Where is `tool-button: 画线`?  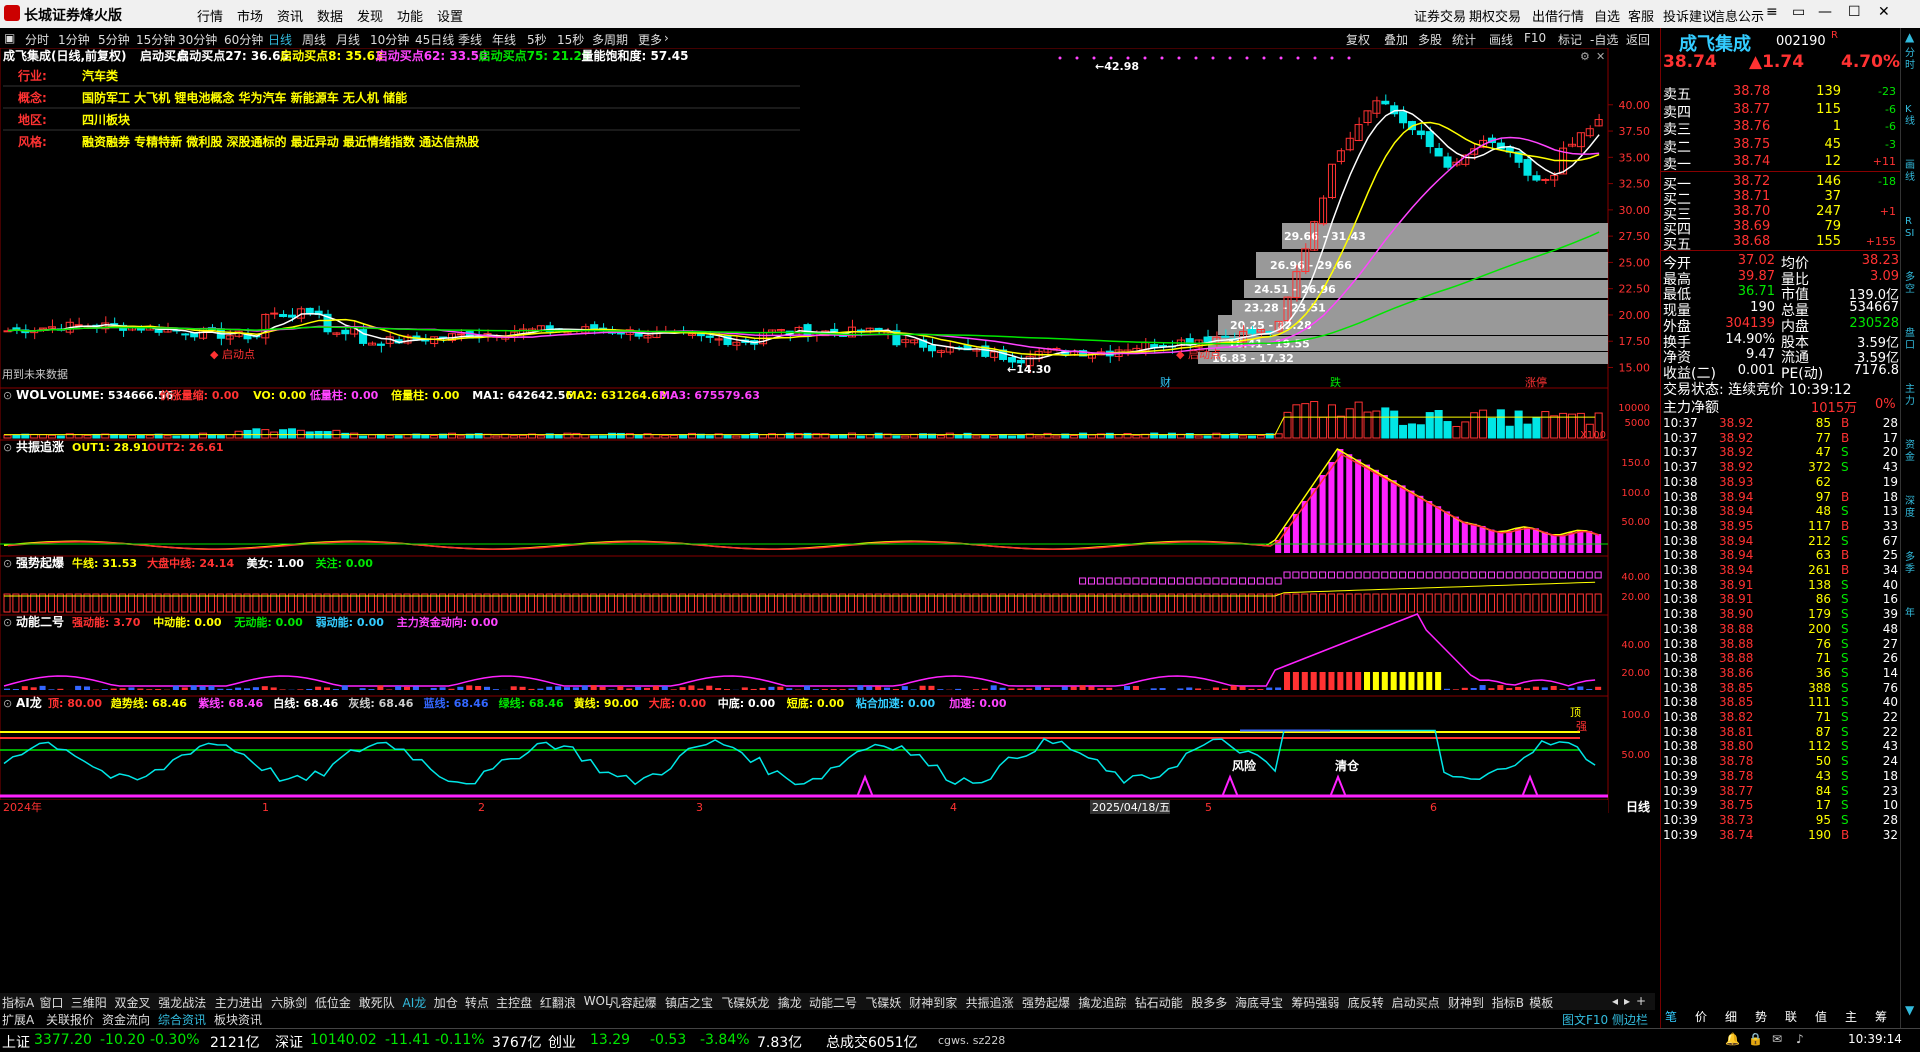
tool-button: 画线 is located at coordinates (1501, 39).